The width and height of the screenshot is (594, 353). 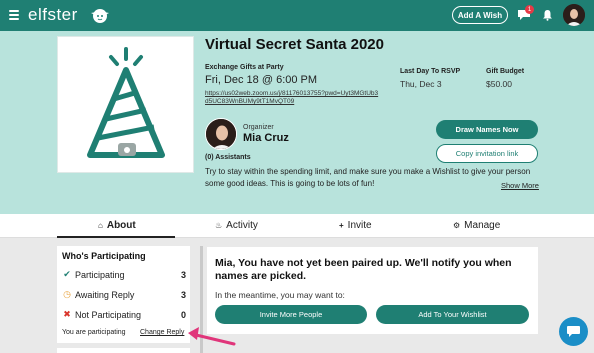 I want to click on organizer-label: Organizer, so click(x=258, y=127).